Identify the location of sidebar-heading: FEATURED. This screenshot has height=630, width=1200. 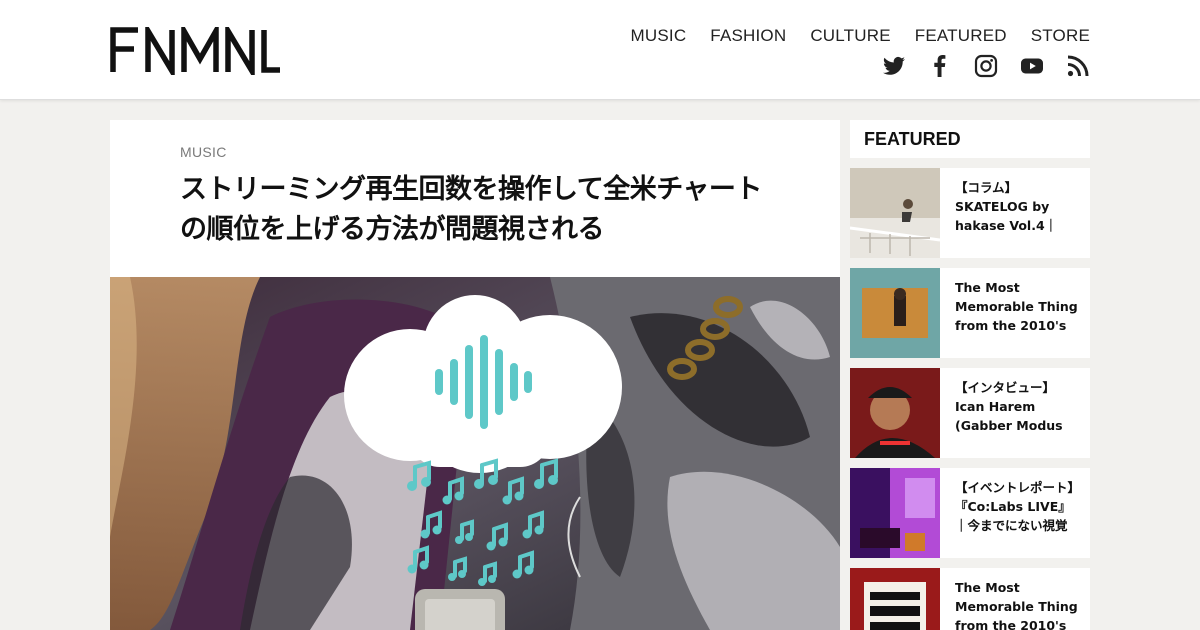
(970, 139).